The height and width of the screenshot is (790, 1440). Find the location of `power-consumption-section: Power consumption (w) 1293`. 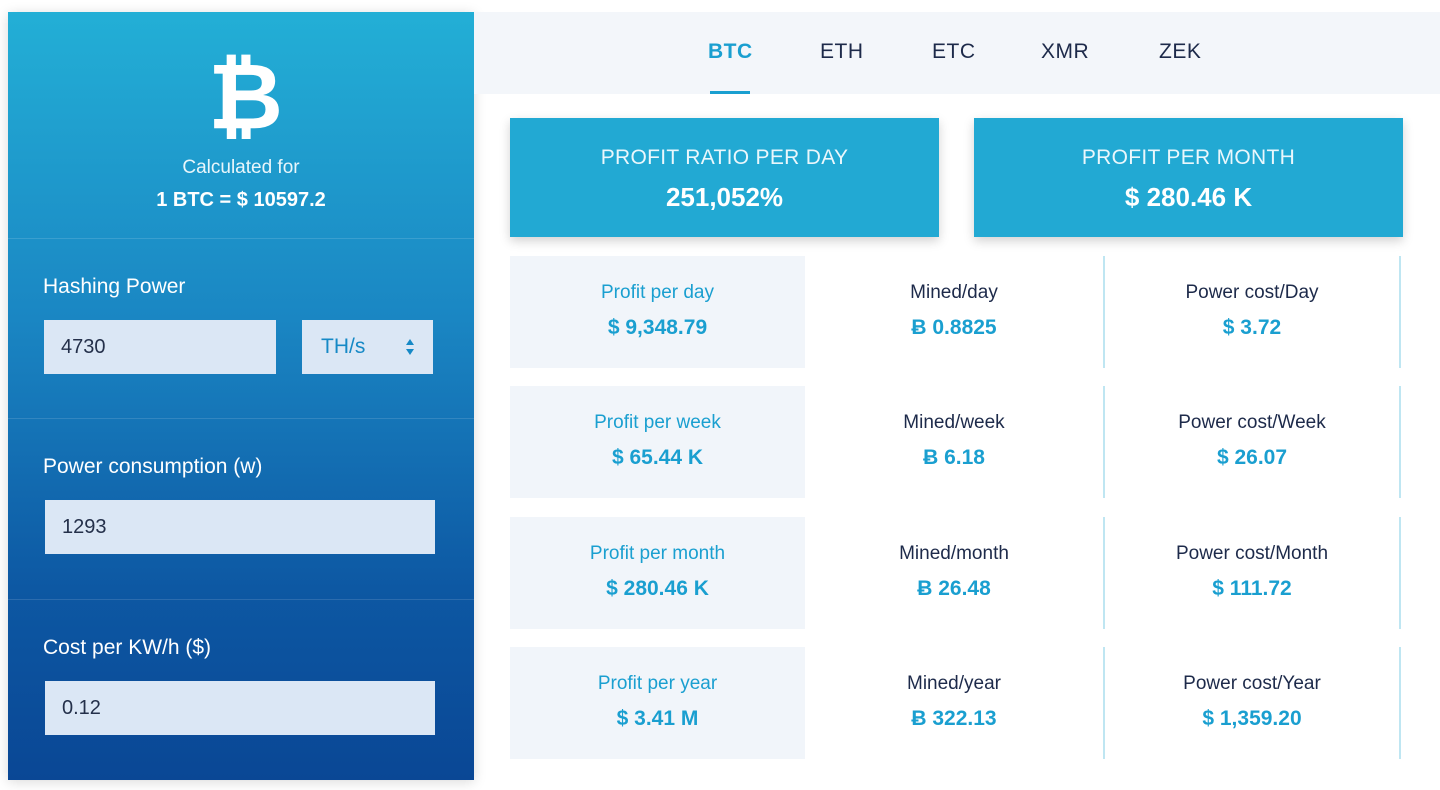

power-consumption-section: Power consumption (w) 1293 is located at coordinates (241, 508).